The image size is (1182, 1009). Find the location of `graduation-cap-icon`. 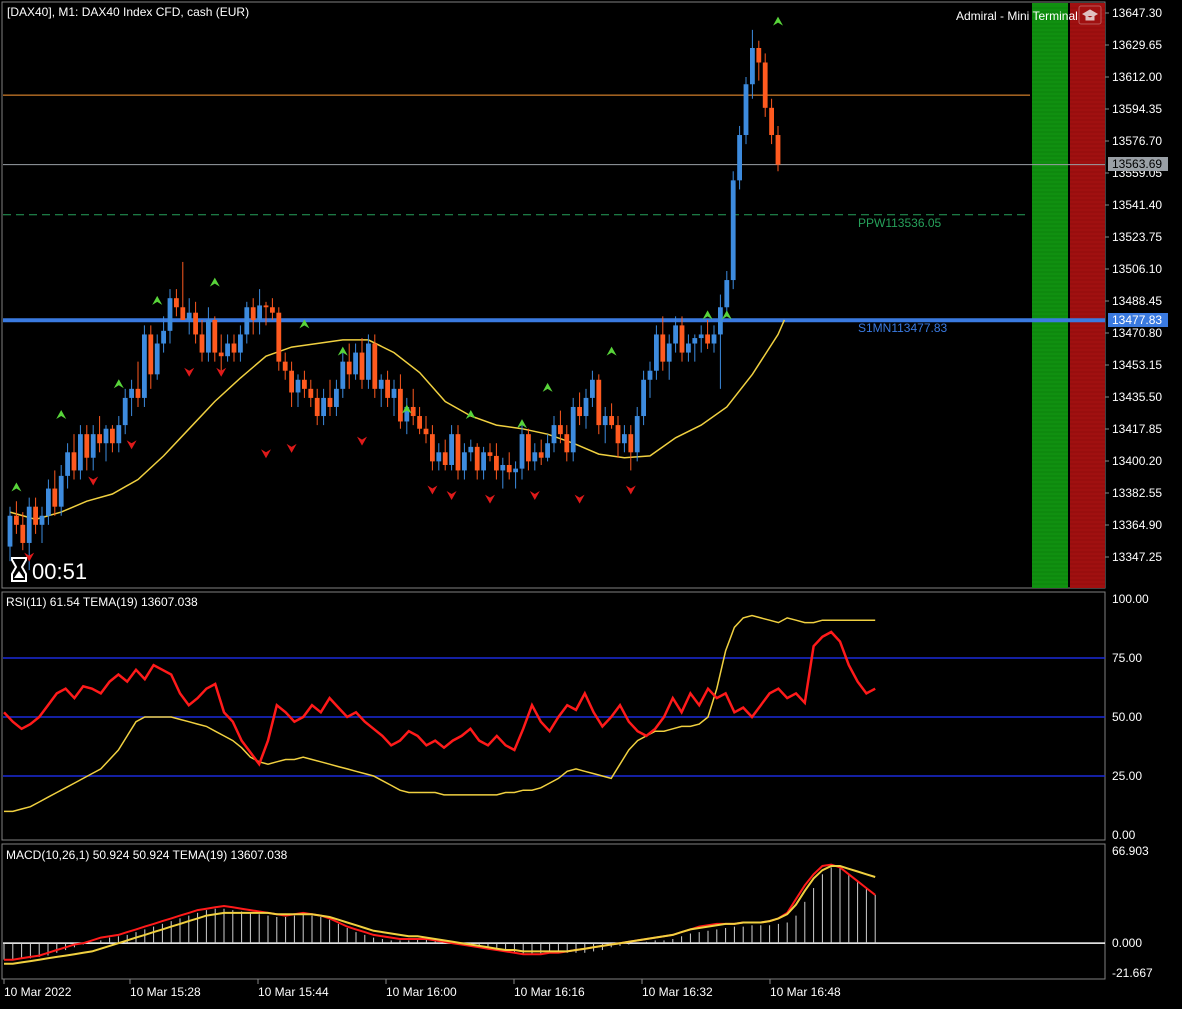

graduation-cap-icon is located at coordinates (1090, 15).